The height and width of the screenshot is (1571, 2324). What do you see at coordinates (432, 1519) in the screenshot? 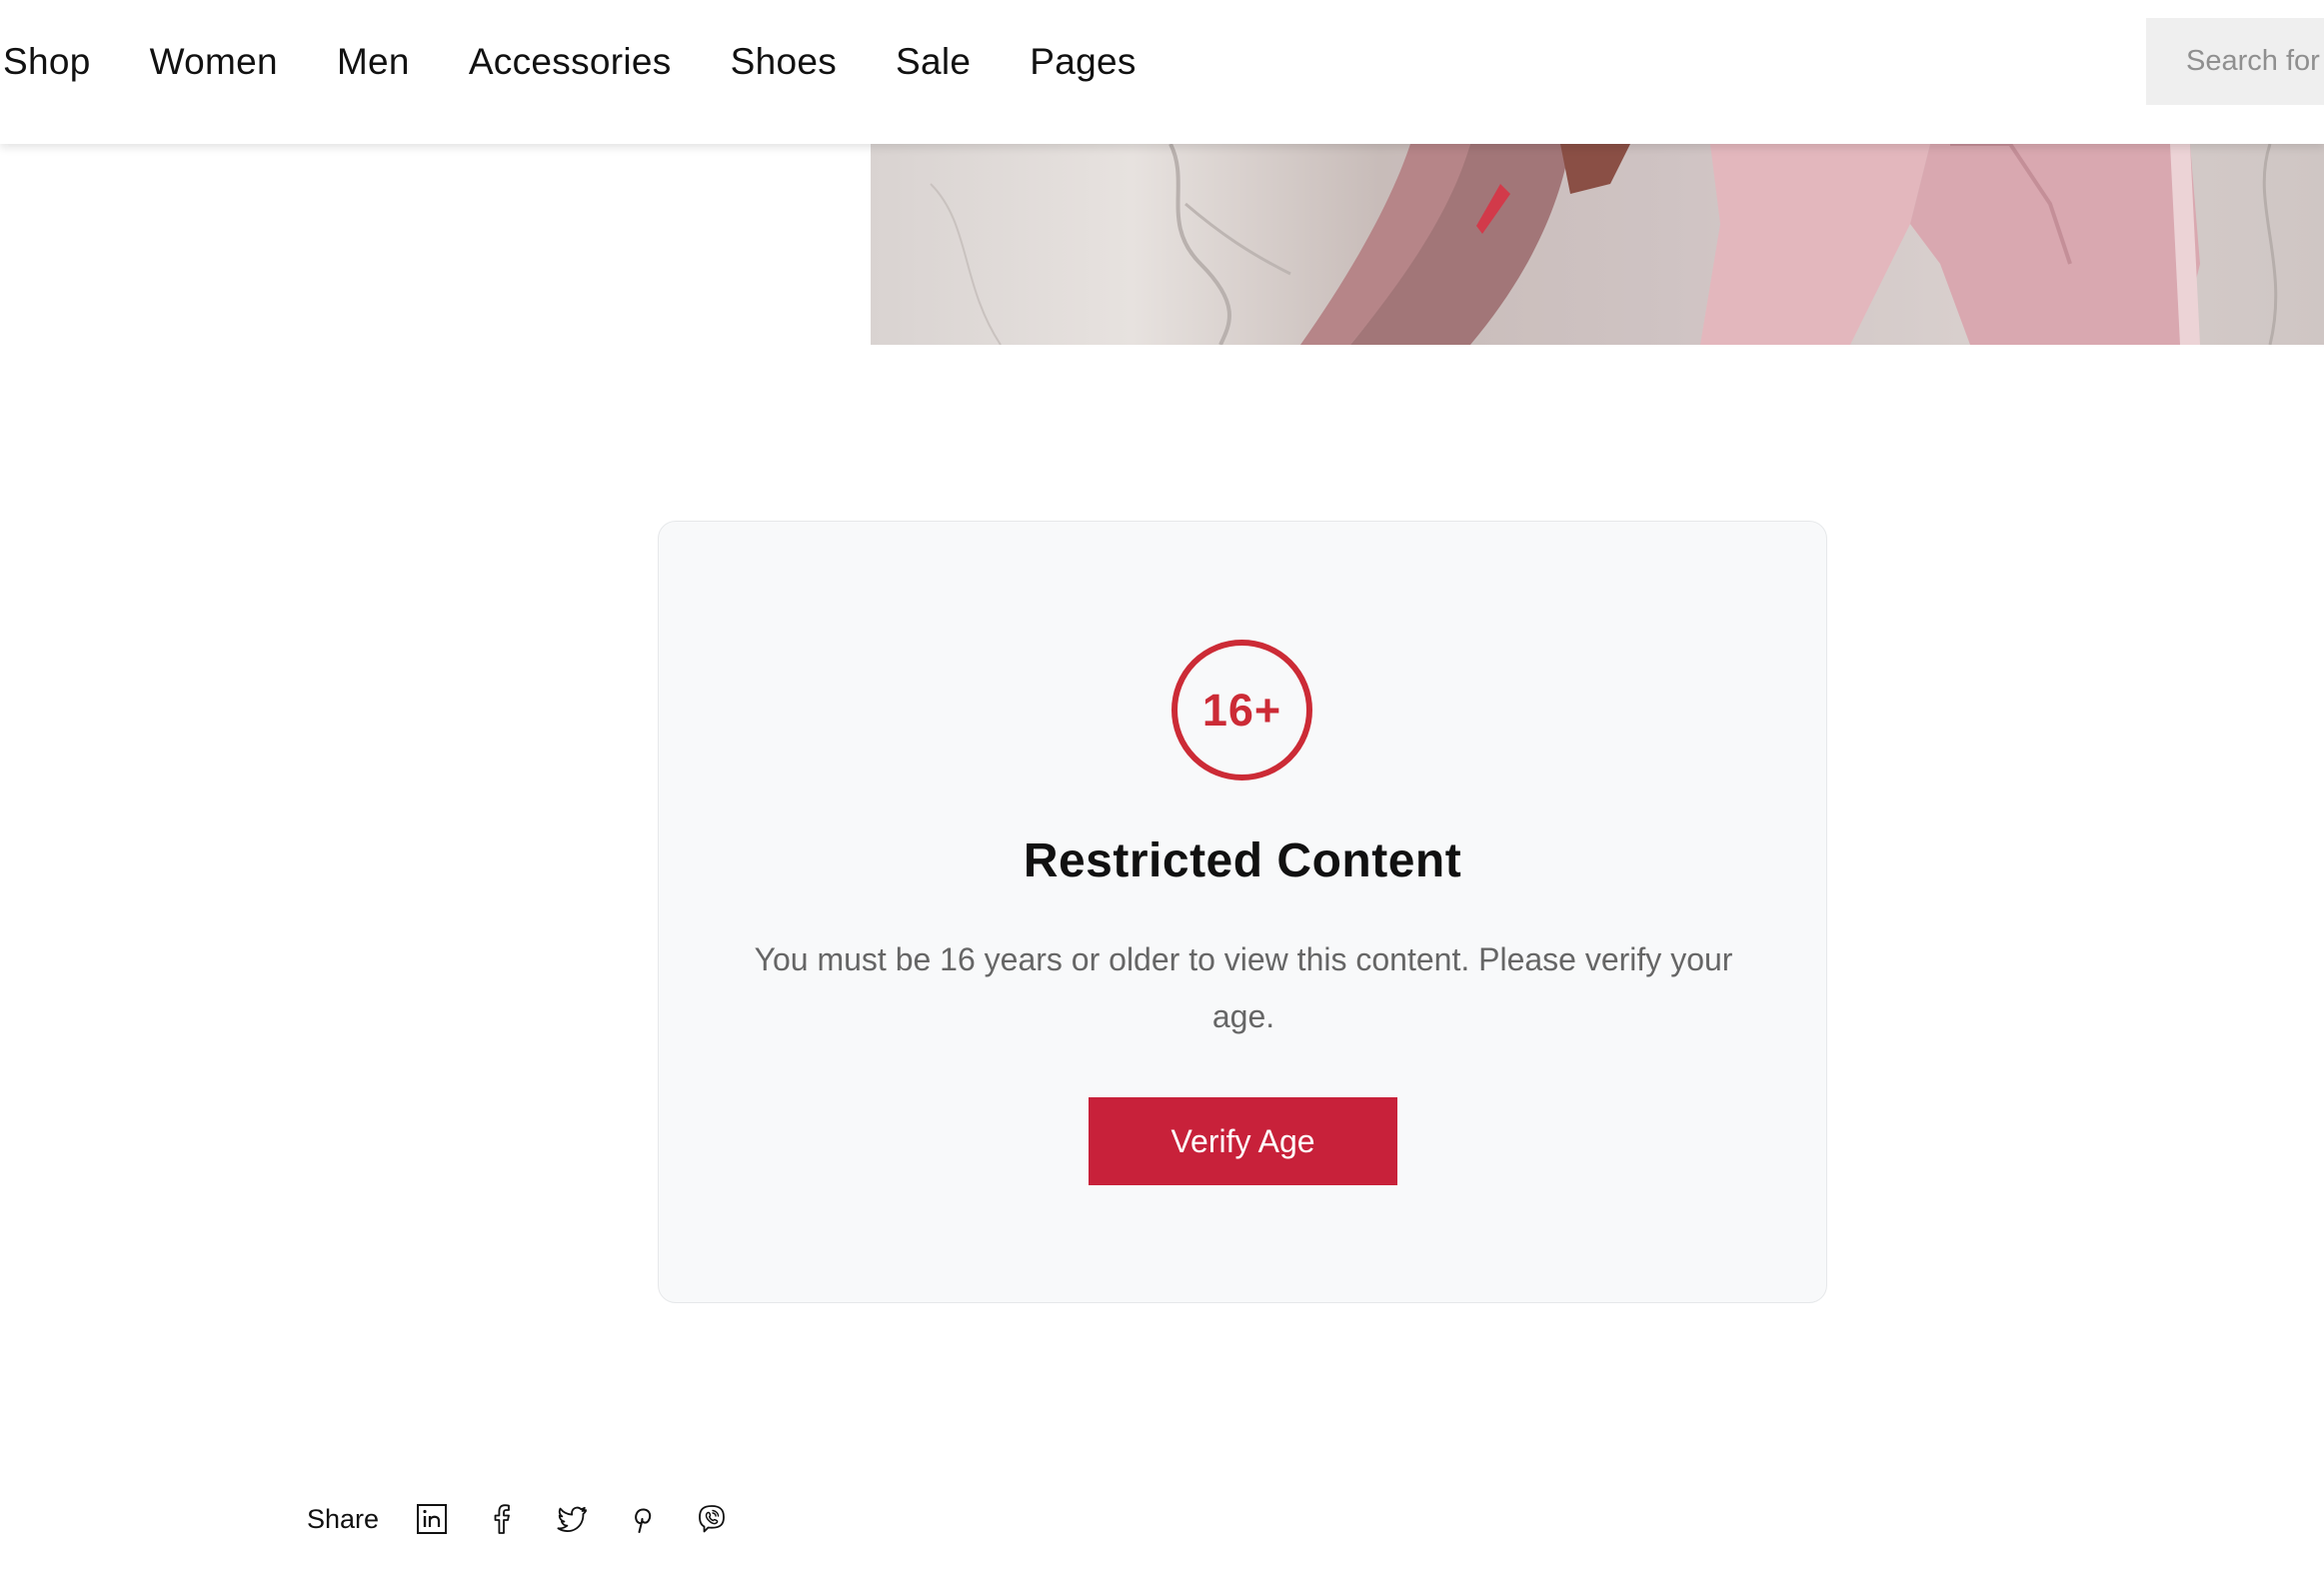
I see `linkedin-icon` at bounding box center [432, 1519].